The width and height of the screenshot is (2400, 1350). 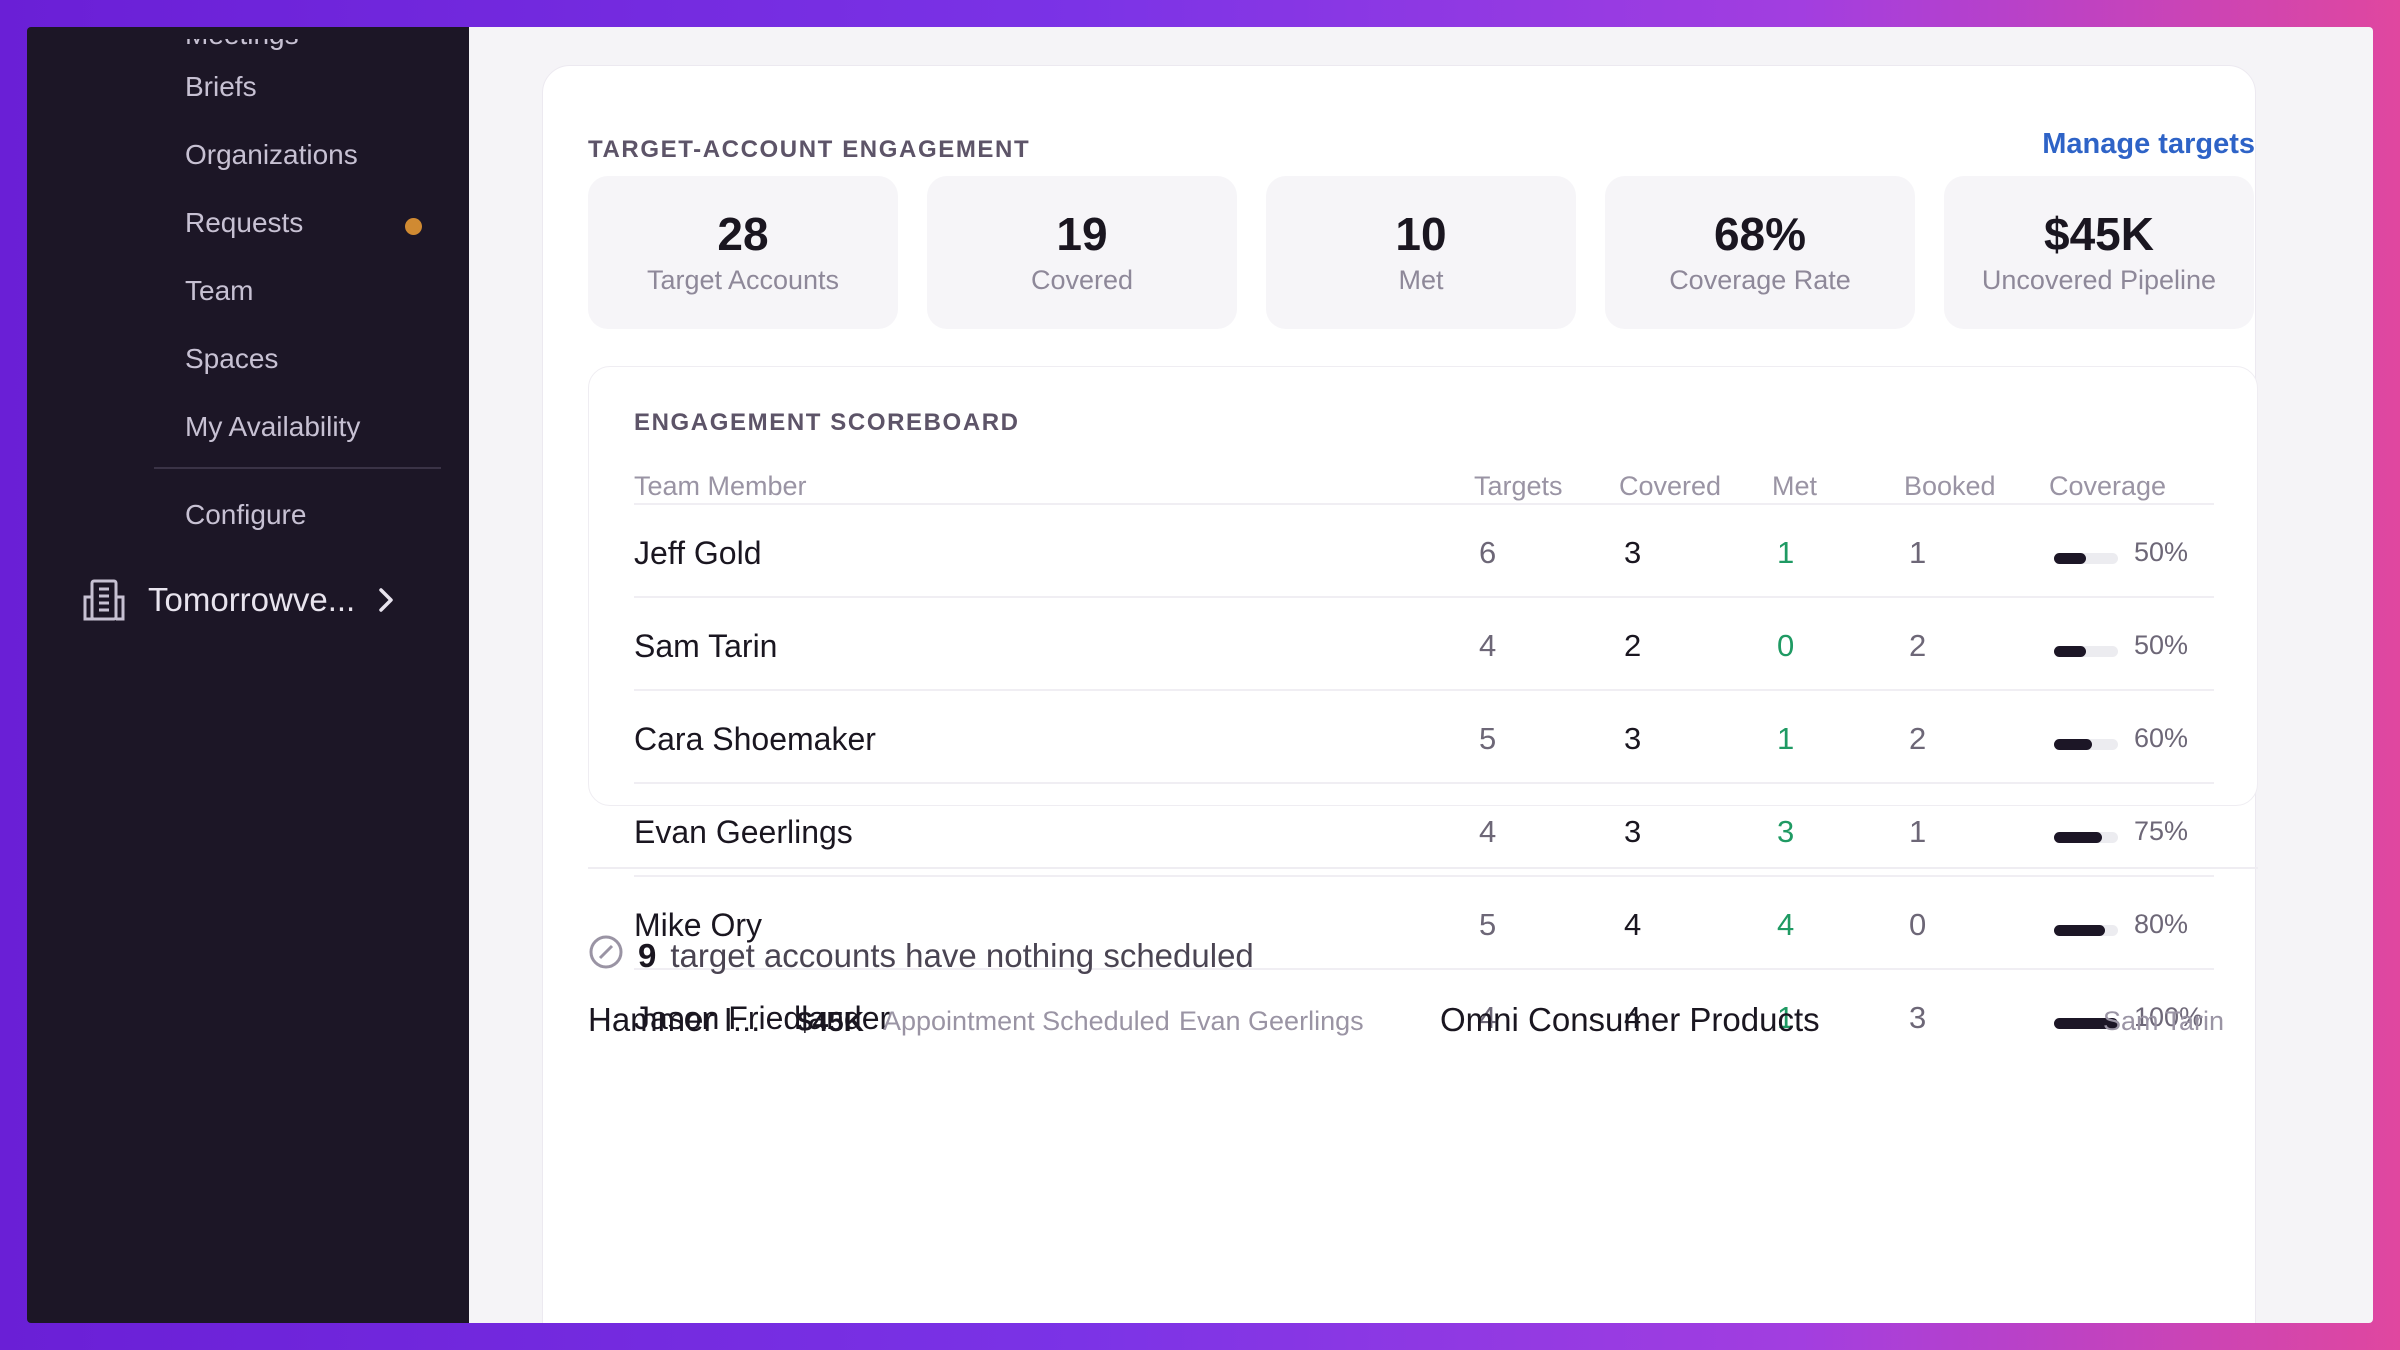 I want to click on sidebar-item-label: Organizations, so click(x=271, y=154).